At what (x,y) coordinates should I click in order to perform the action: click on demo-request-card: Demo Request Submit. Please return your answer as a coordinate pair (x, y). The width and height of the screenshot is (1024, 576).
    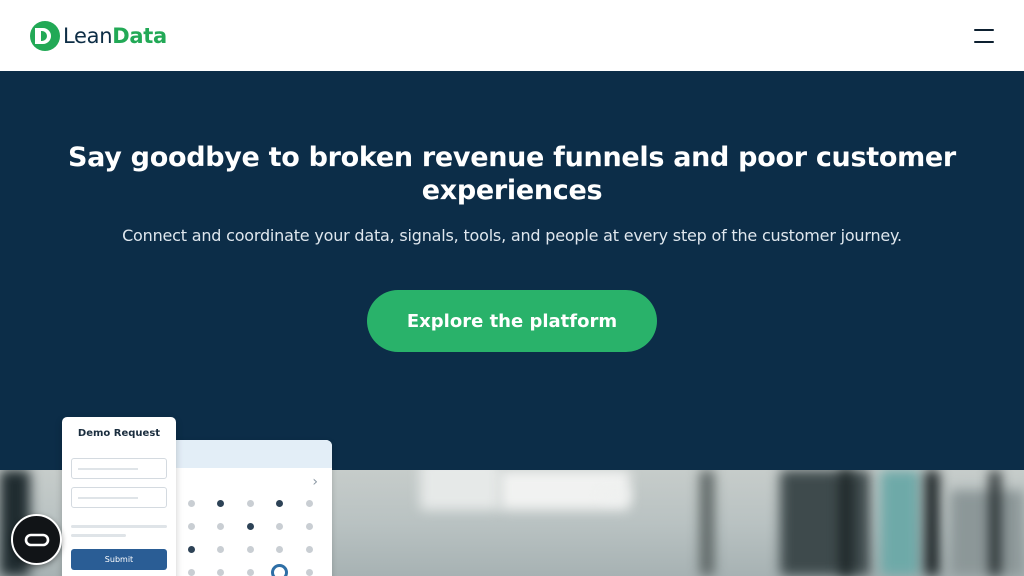
    Looking at the image, I should click on (119, 496).